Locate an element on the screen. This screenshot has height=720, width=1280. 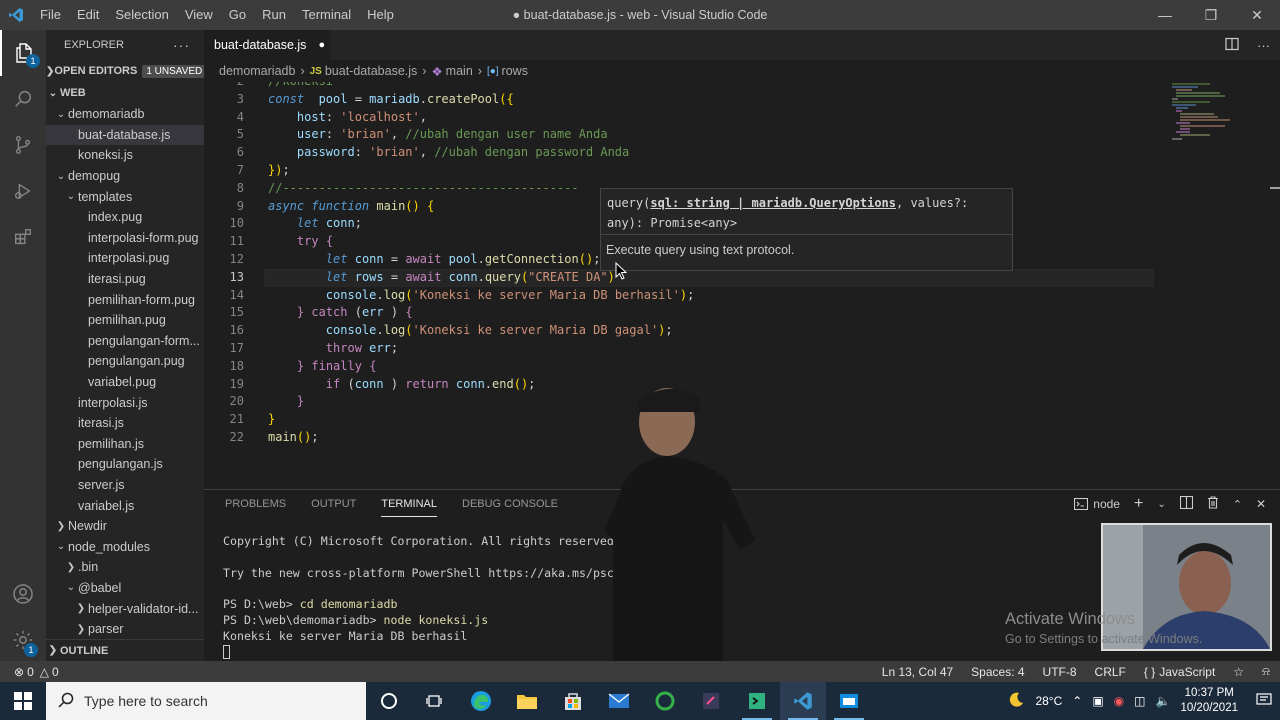
file-item: pemilihan-form.pug is located at coordinates (125, 299).